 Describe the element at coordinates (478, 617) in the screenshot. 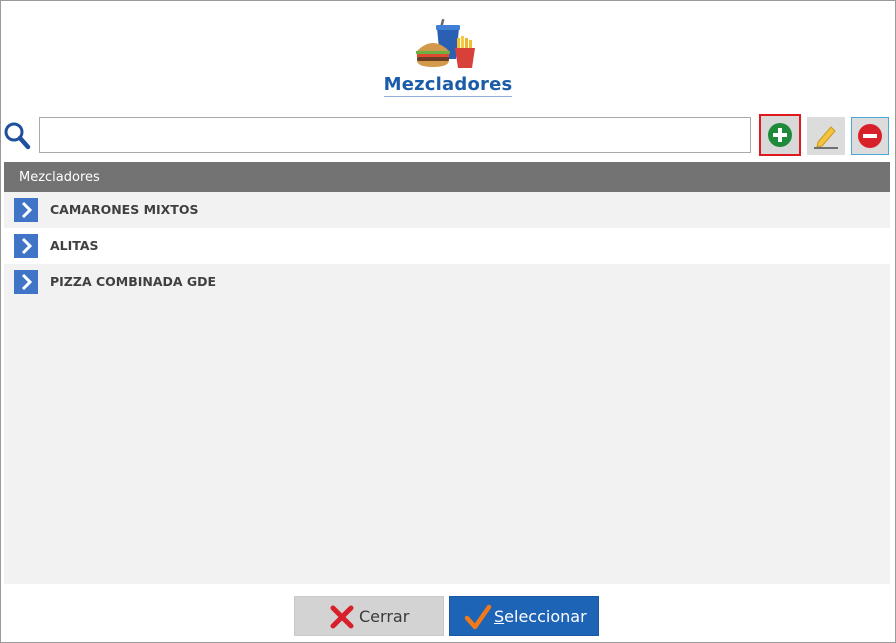

I see `checkmark-icon` at that location.